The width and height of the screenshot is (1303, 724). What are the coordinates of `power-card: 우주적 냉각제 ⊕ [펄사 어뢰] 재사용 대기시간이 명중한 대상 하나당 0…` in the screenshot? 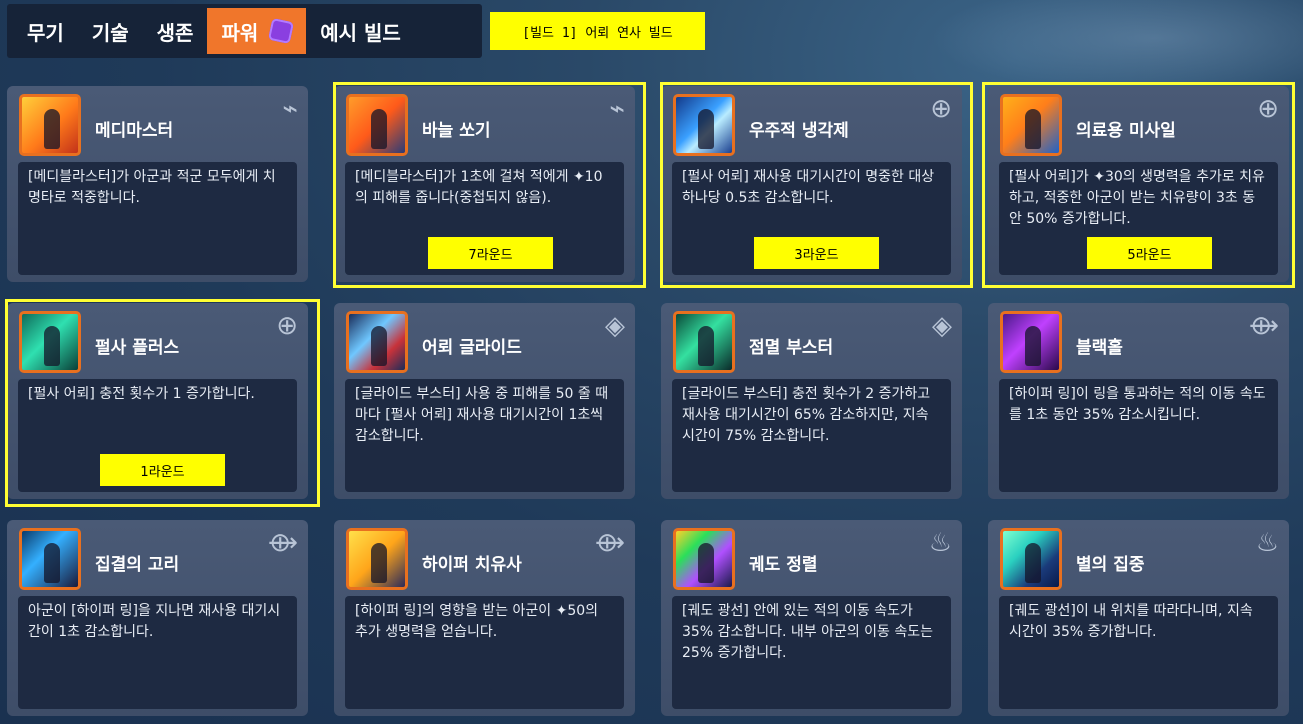 It's located at (811, 184).